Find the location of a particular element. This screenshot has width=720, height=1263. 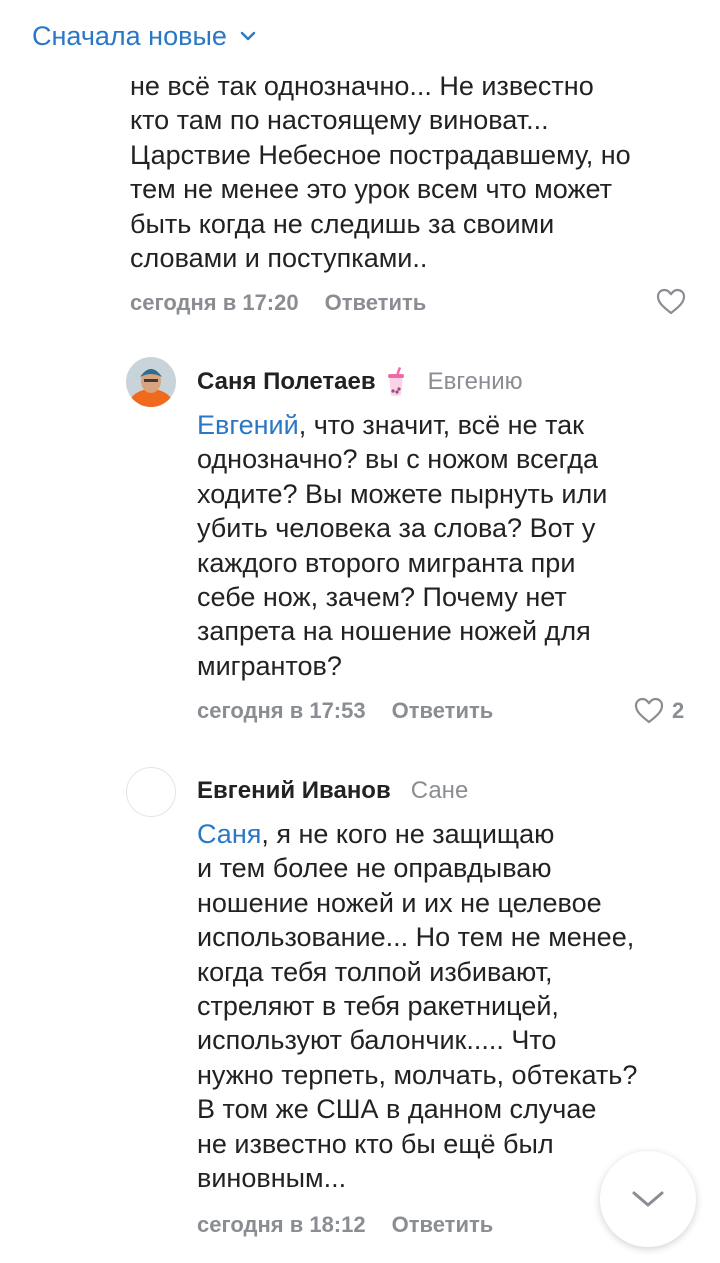

comment-meta: сегодня в 18:12 Ответить is located at coordinates (345, 1225).